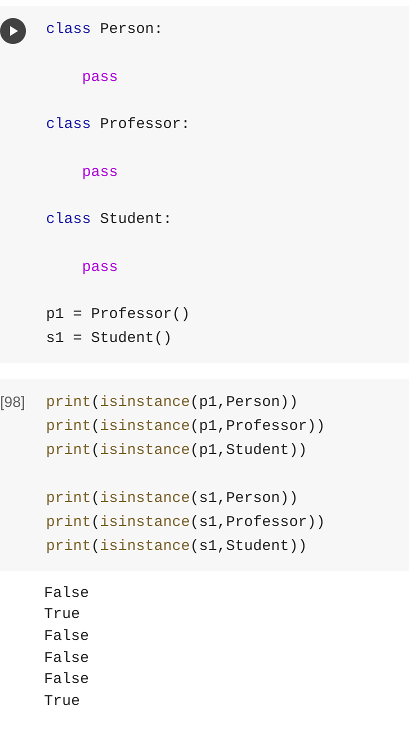  What do you see at coordinates (177, 546) in the screenshot?
I see `code-line: print(isinstance(s1,Student))` at bounding box center [177, 546].